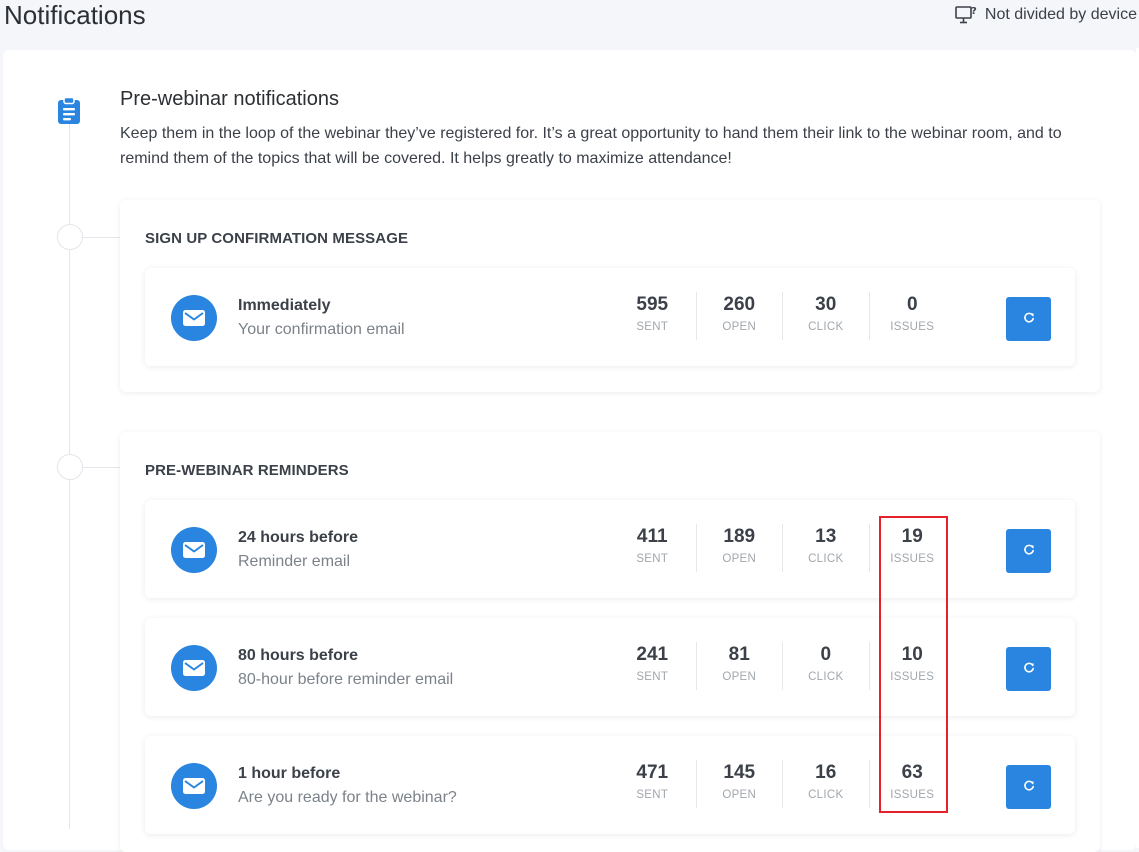 This screenshot has width=1139, height=852. What do you see at coordinates (825, 784) in the screenshot?
I see `stat-click: 16 CLICK` at bounding box center [825, 784].